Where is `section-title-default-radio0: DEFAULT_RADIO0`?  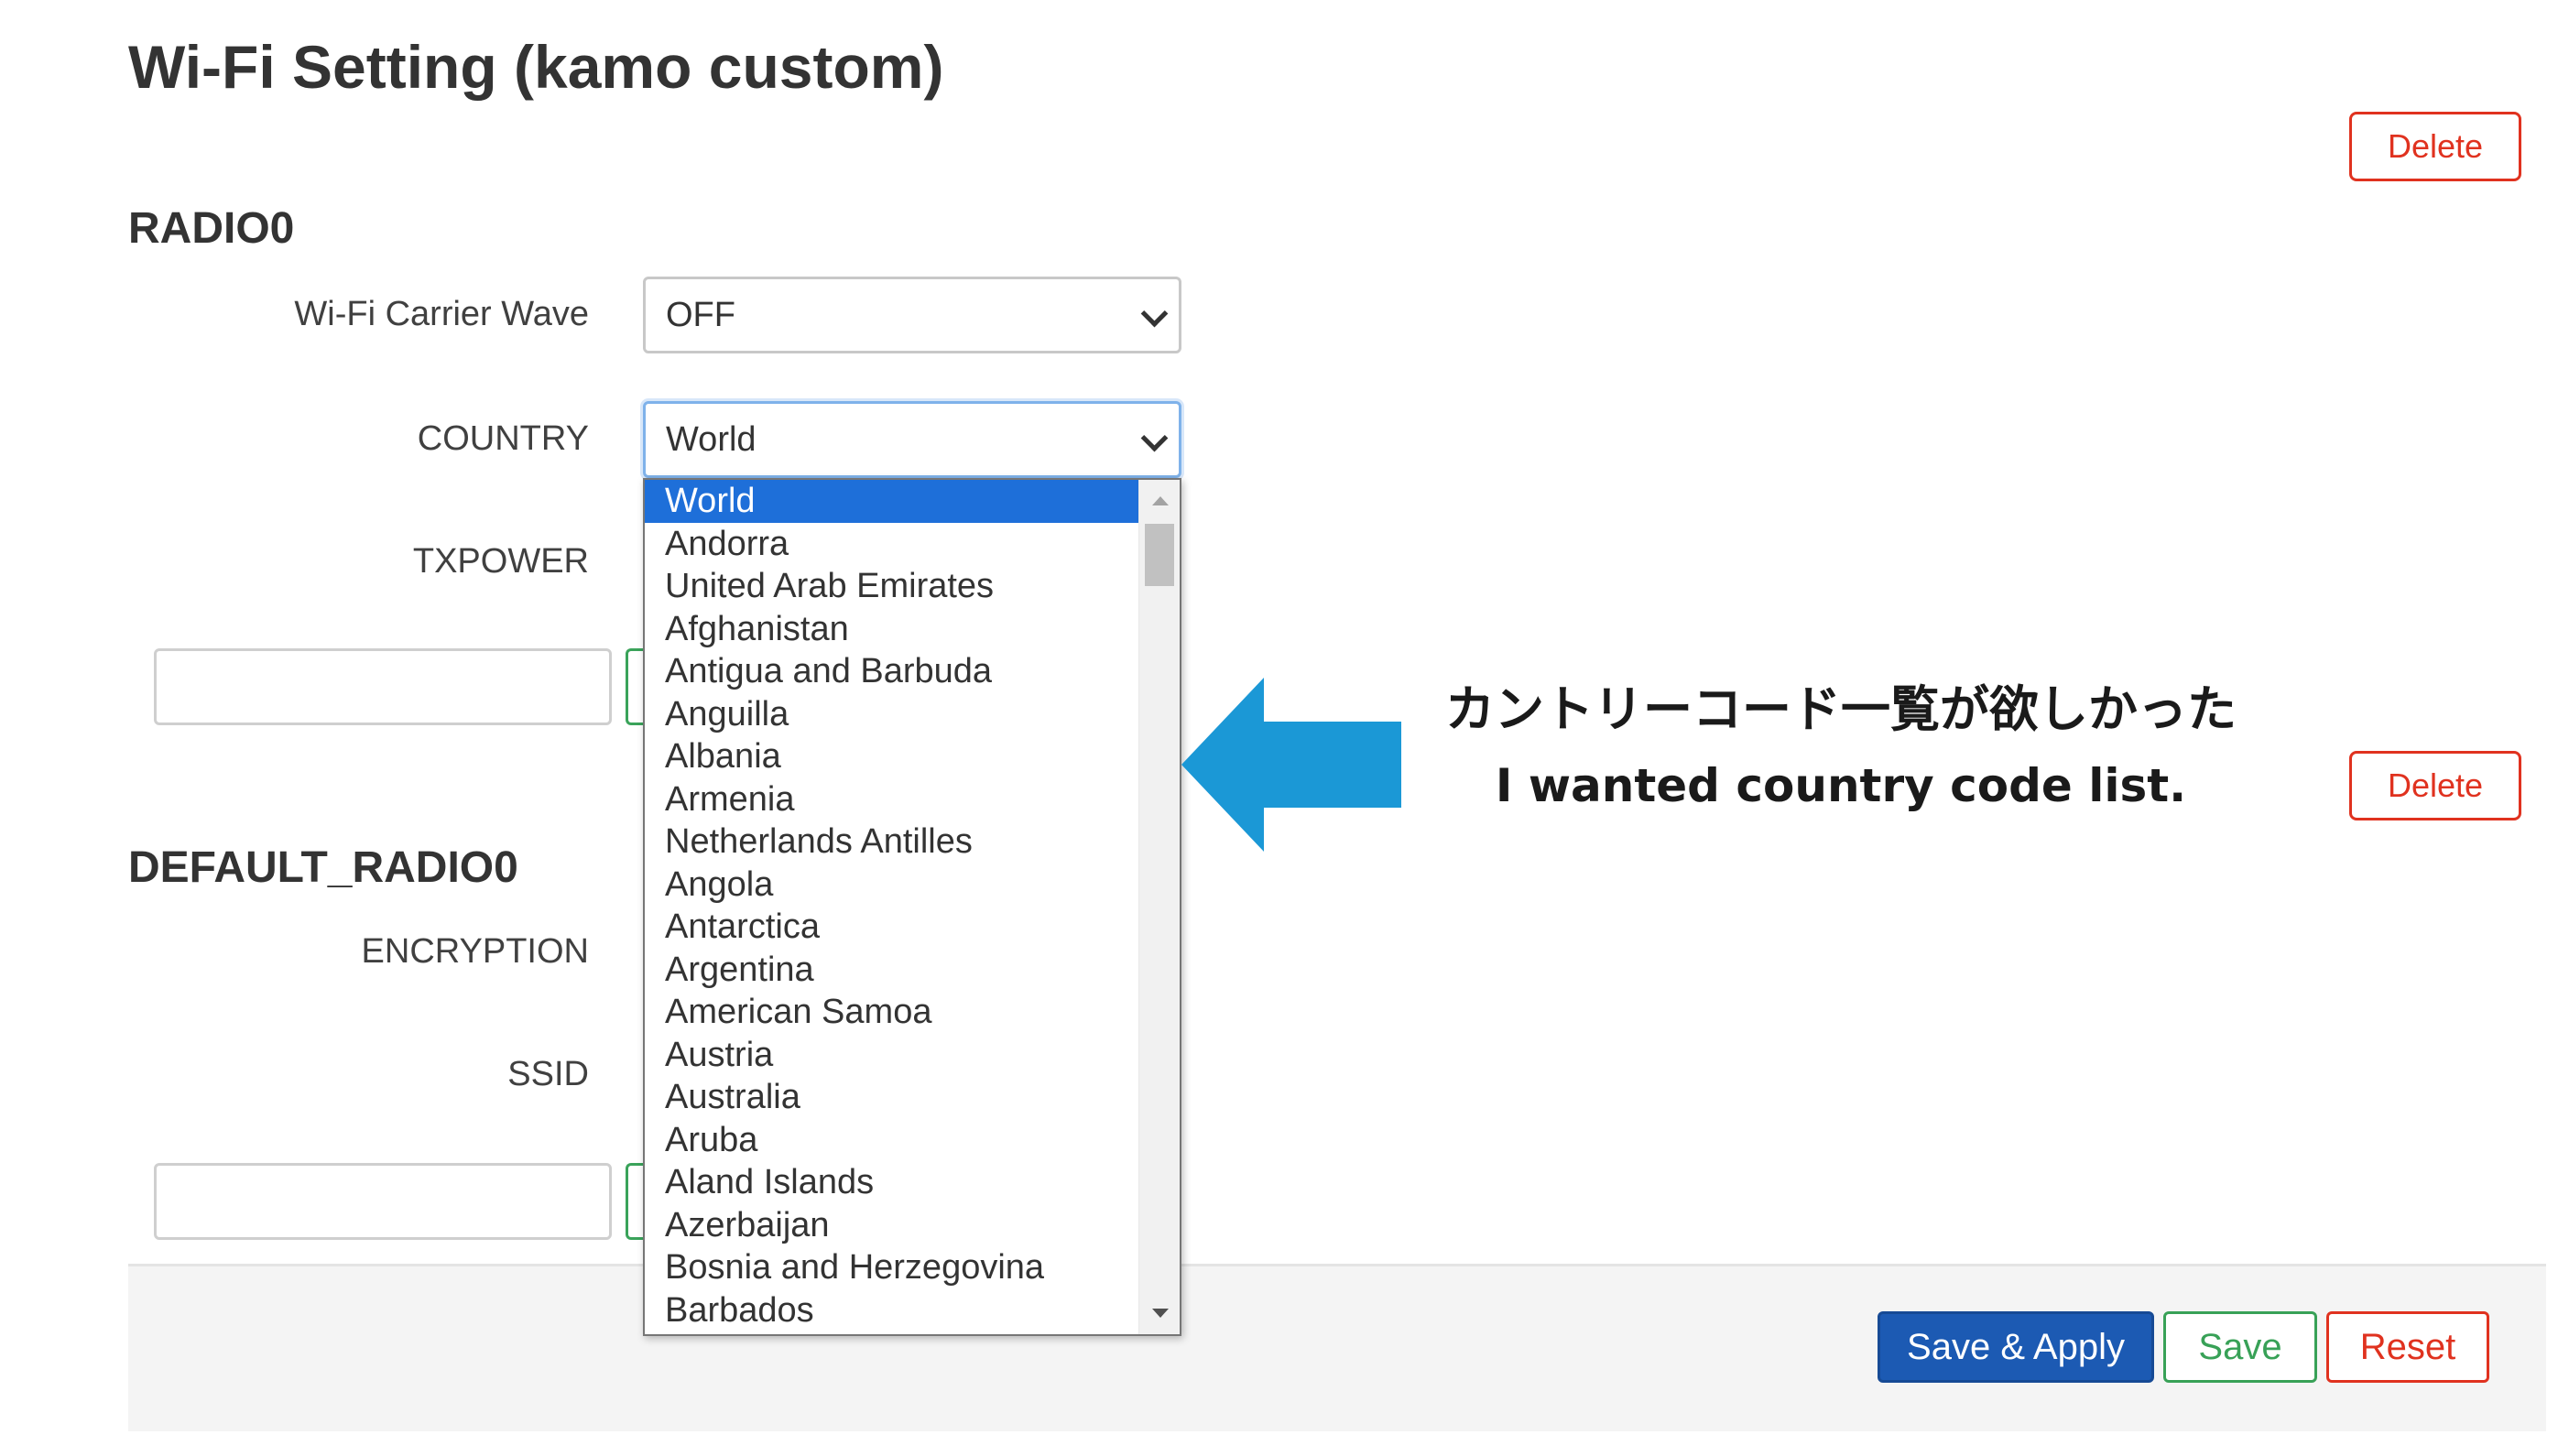 section-title-default-radio0: DEFAULT_RADIO0 is located at coordinates (323, 867).